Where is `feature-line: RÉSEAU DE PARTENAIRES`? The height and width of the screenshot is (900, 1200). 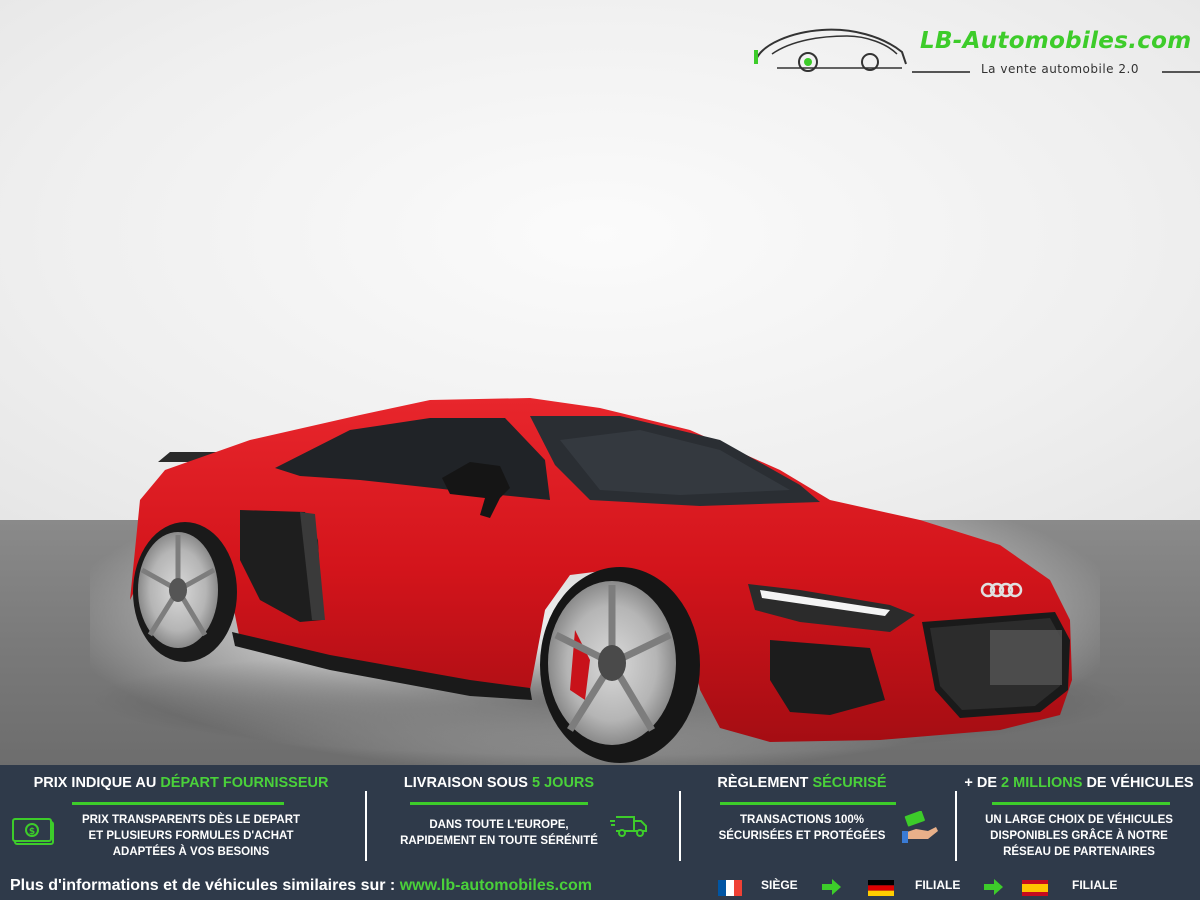 feature-line: RÉSEAU DE PARTENAIRES is located at coordinates (1079, 852).